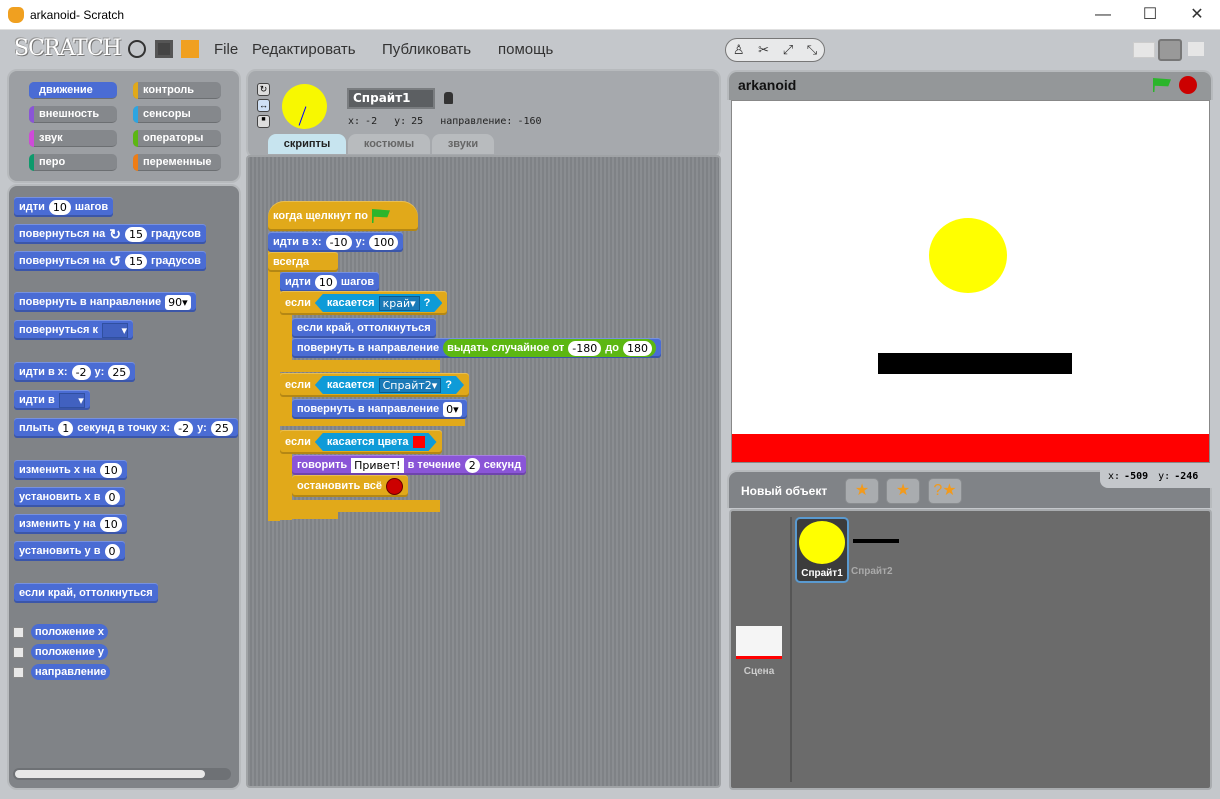  I want to click on menu-share: Публиковать, so click(426, 49).